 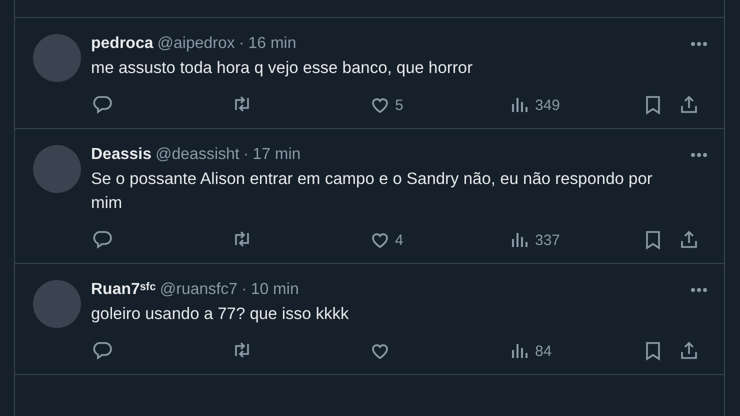 What do you see at coordinates (276, 155) in the screenshot?
I see `timestamp: 17 min` at bounding box center [276, 155].